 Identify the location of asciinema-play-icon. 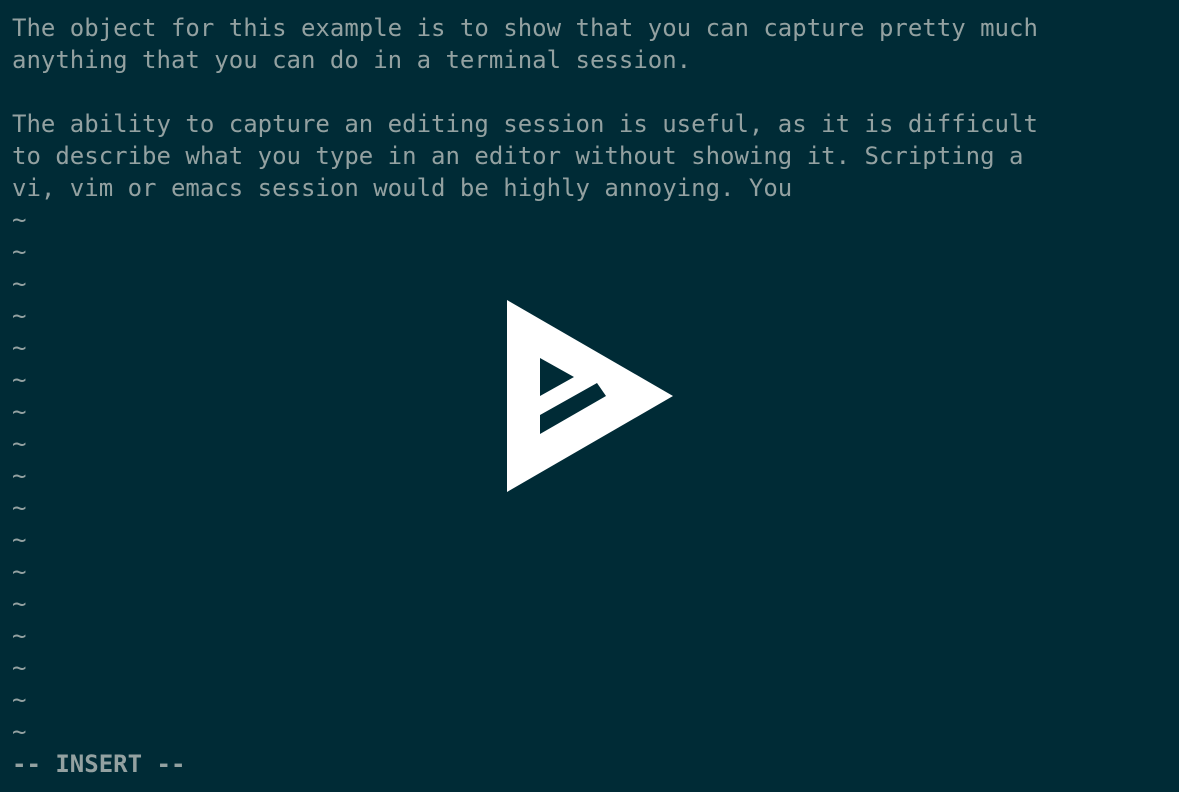
(590, 396).